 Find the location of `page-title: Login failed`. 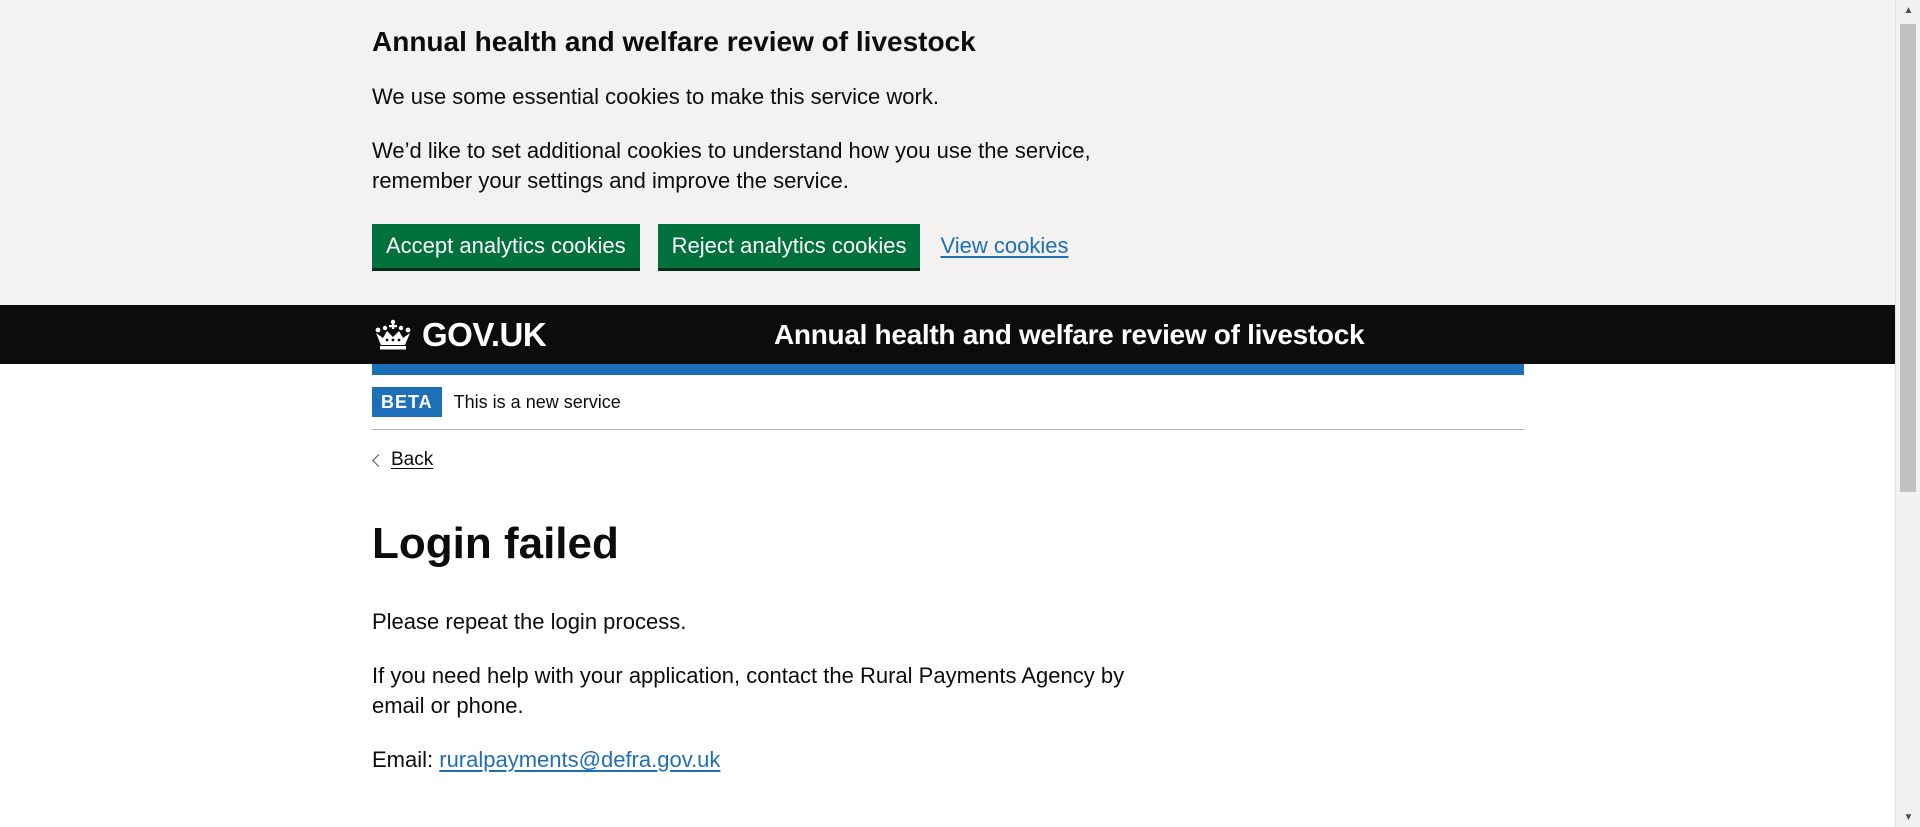

page-title: Login failed is located at coordinates (495, 543).